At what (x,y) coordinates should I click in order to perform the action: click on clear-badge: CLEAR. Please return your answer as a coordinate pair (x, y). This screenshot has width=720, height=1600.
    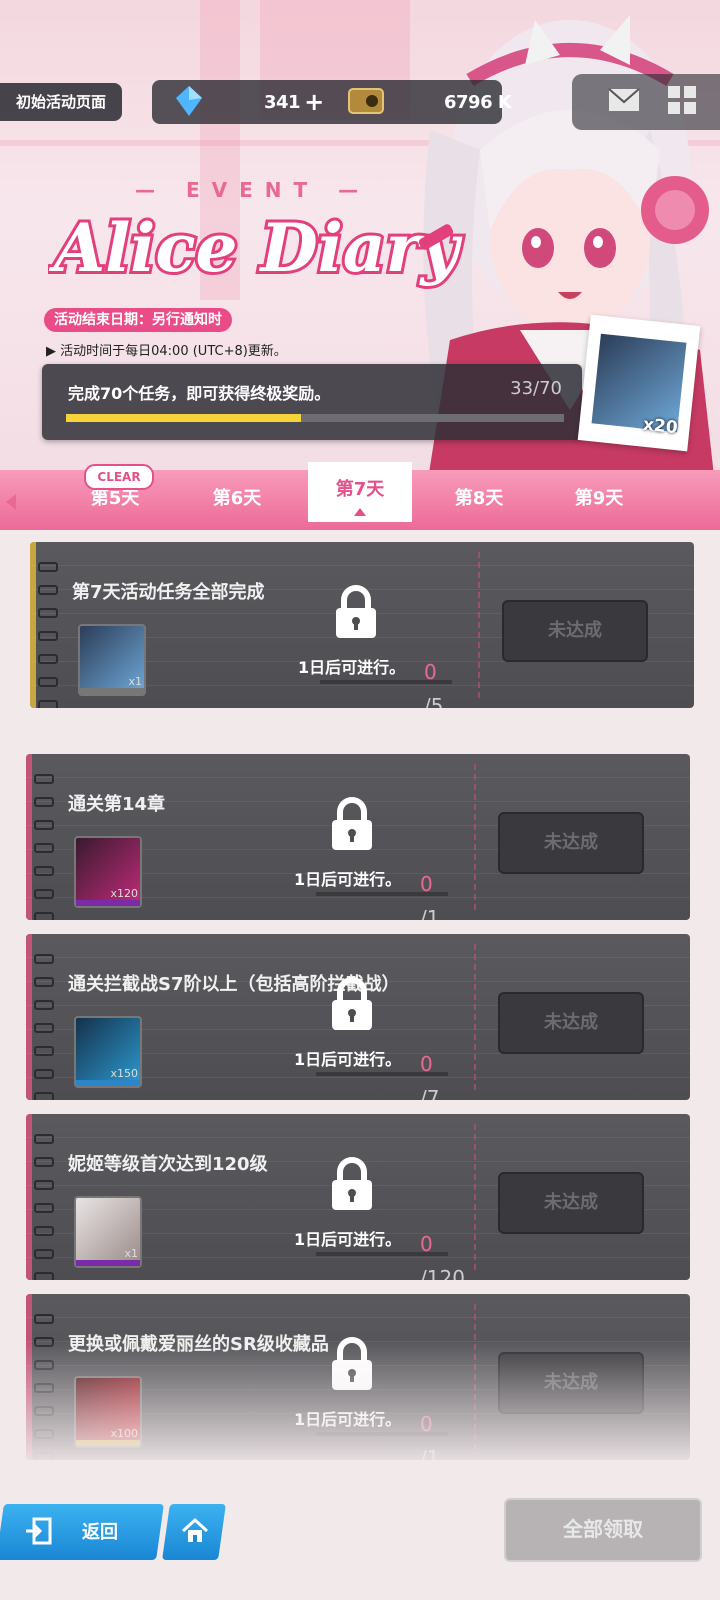
    Looking at the image, I should click on (119, 477).